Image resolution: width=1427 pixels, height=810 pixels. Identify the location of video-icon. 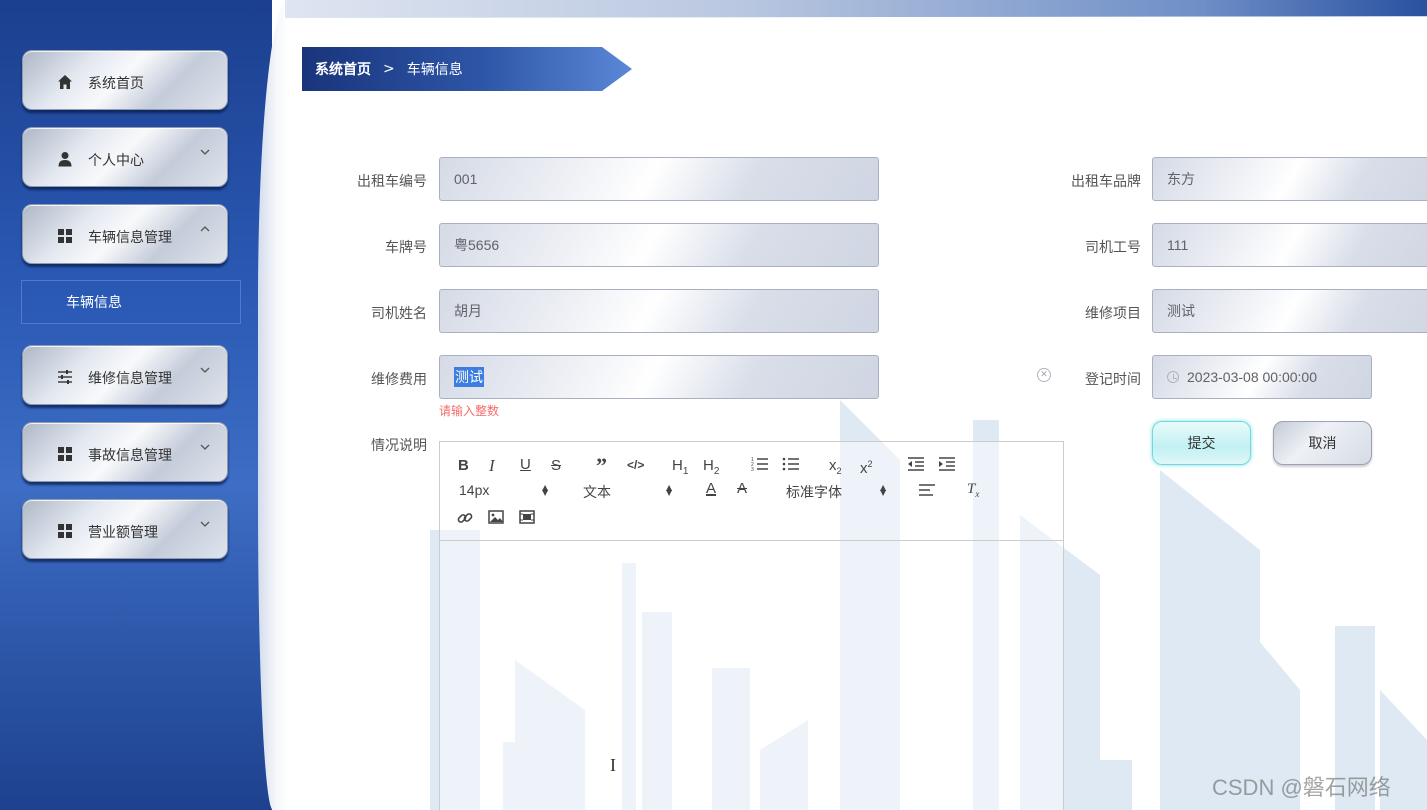
(527, 519).